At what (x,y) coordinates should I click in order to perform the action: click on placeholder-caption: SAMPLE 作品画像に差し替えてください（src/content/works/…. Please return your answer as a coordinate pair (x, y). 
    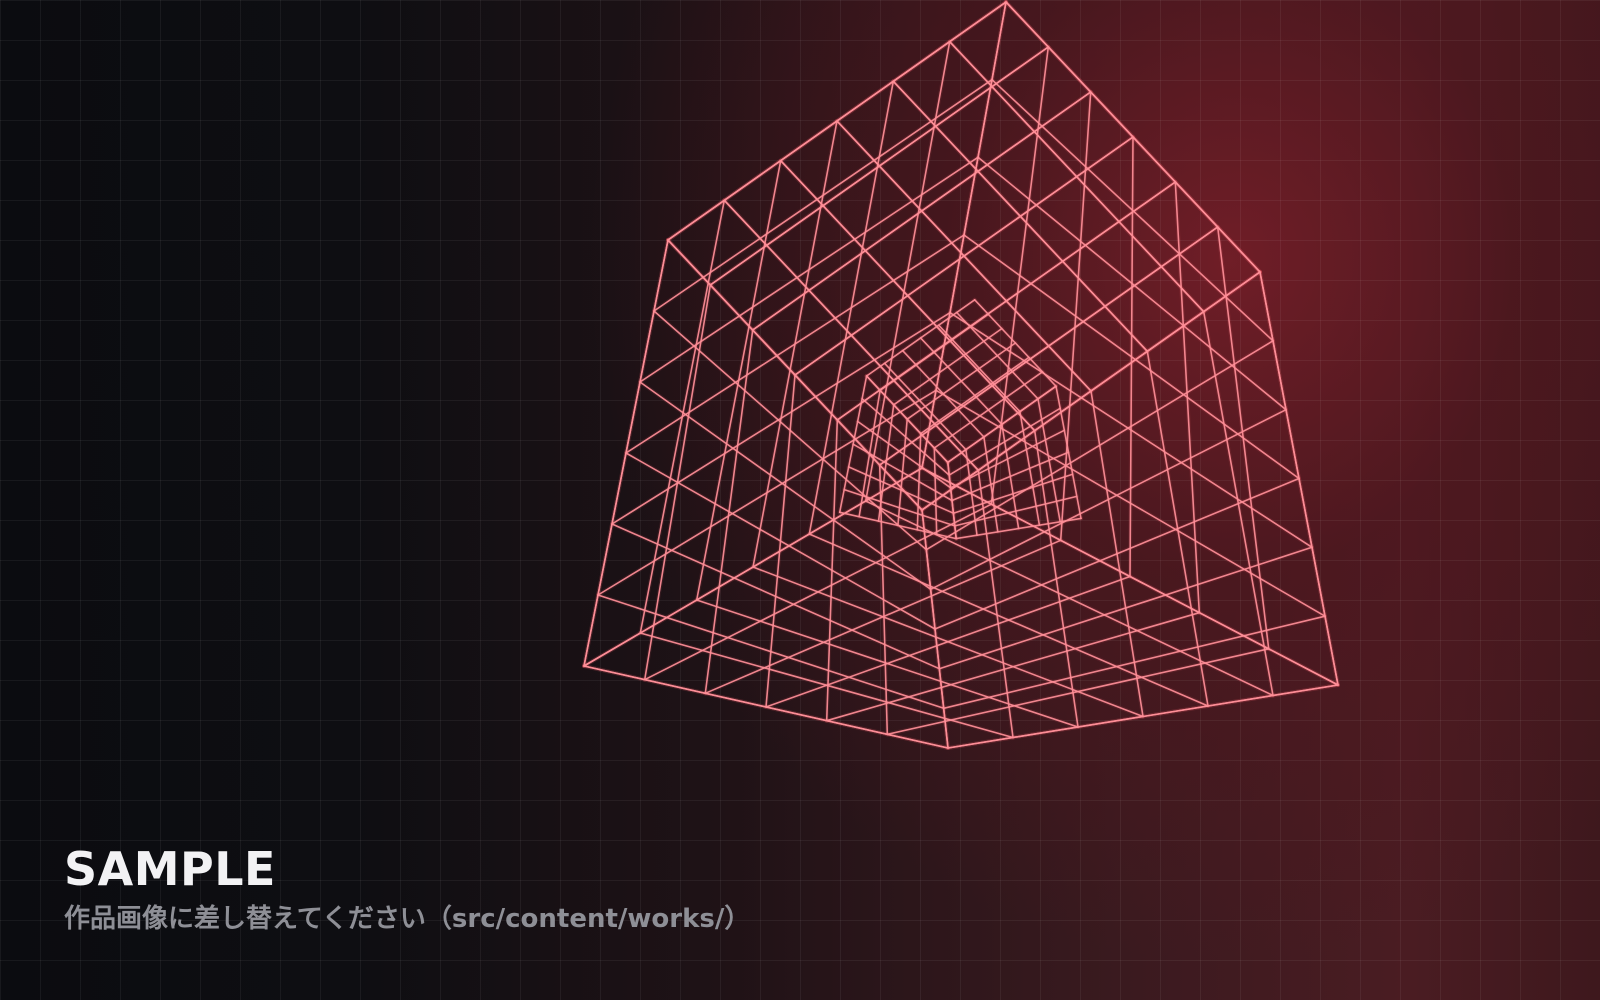
    Looking at the image, I should click on (407, 890).